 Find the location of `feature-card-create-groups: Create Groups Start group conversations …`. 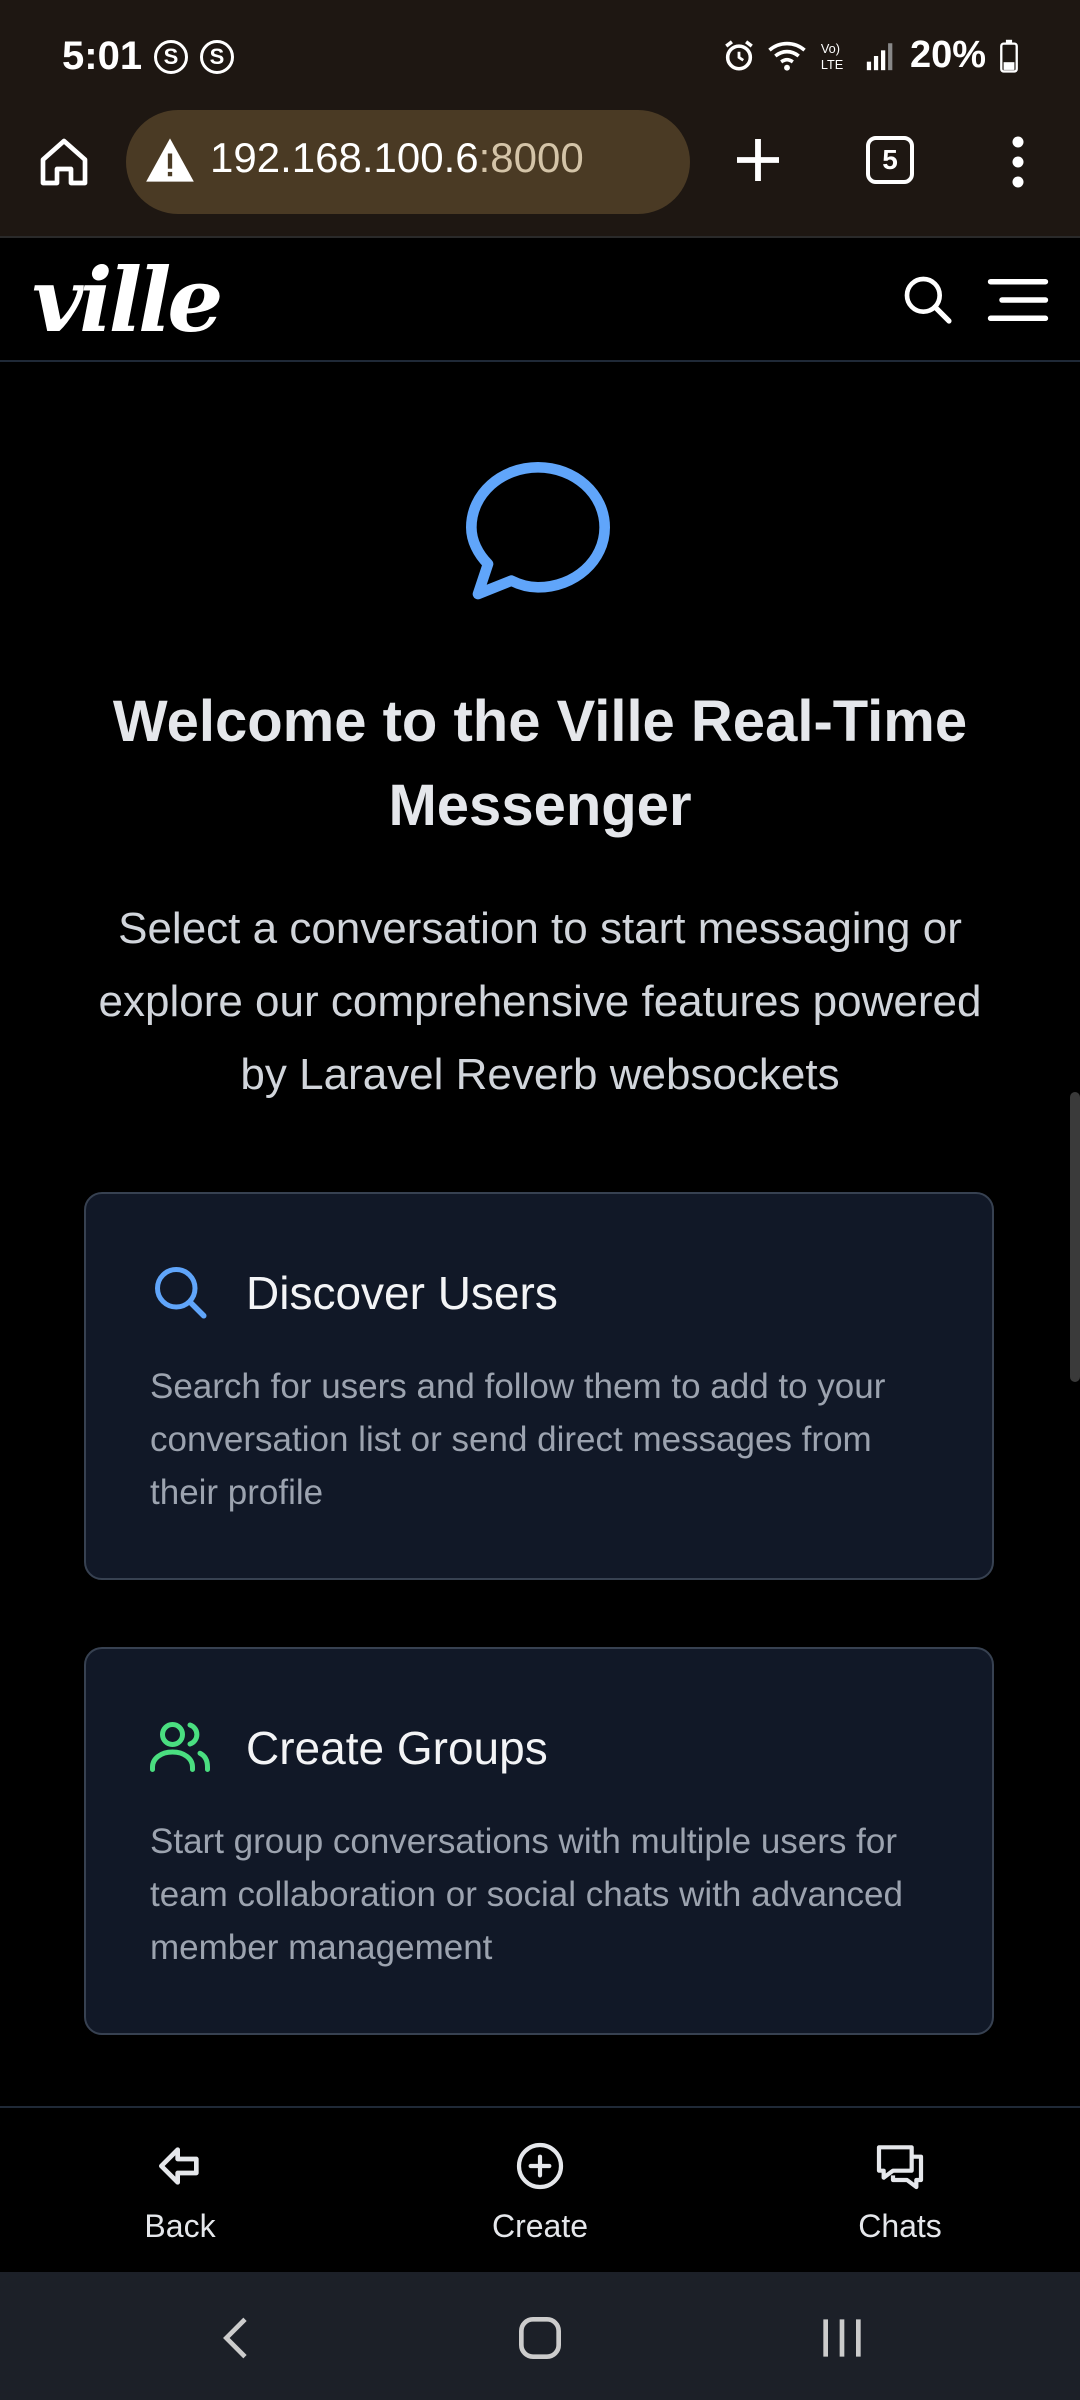

feature-card-create-groups: Create Groups Start group conversations … is located at coordinates (539, 1841).